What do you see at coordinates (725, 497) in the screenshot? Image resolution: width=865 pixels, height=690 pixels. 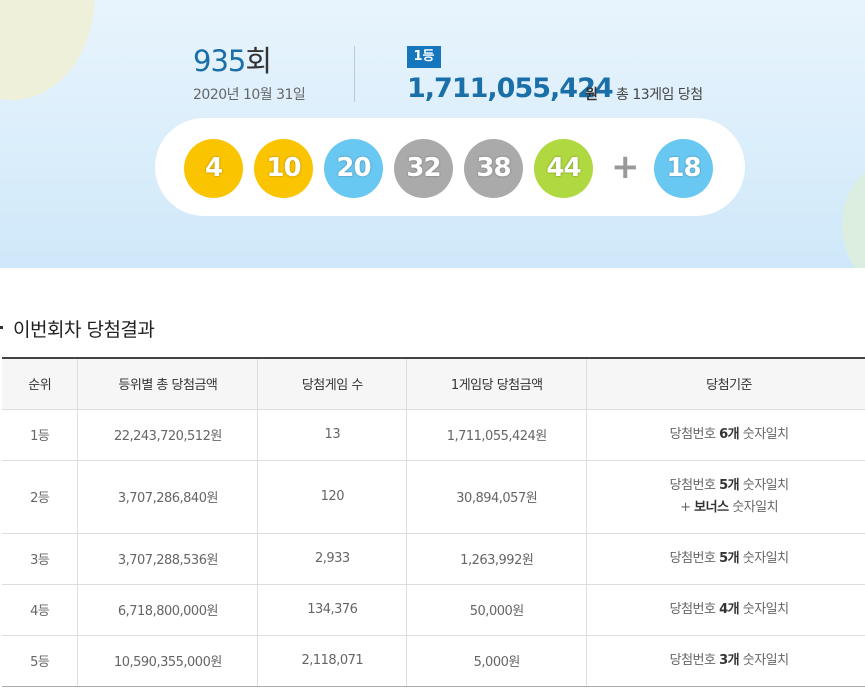 I see `cell-criteria: 당첨번호 5개 숫자일치 + 보너스 숫자일치` at bounding box center [725, 497].